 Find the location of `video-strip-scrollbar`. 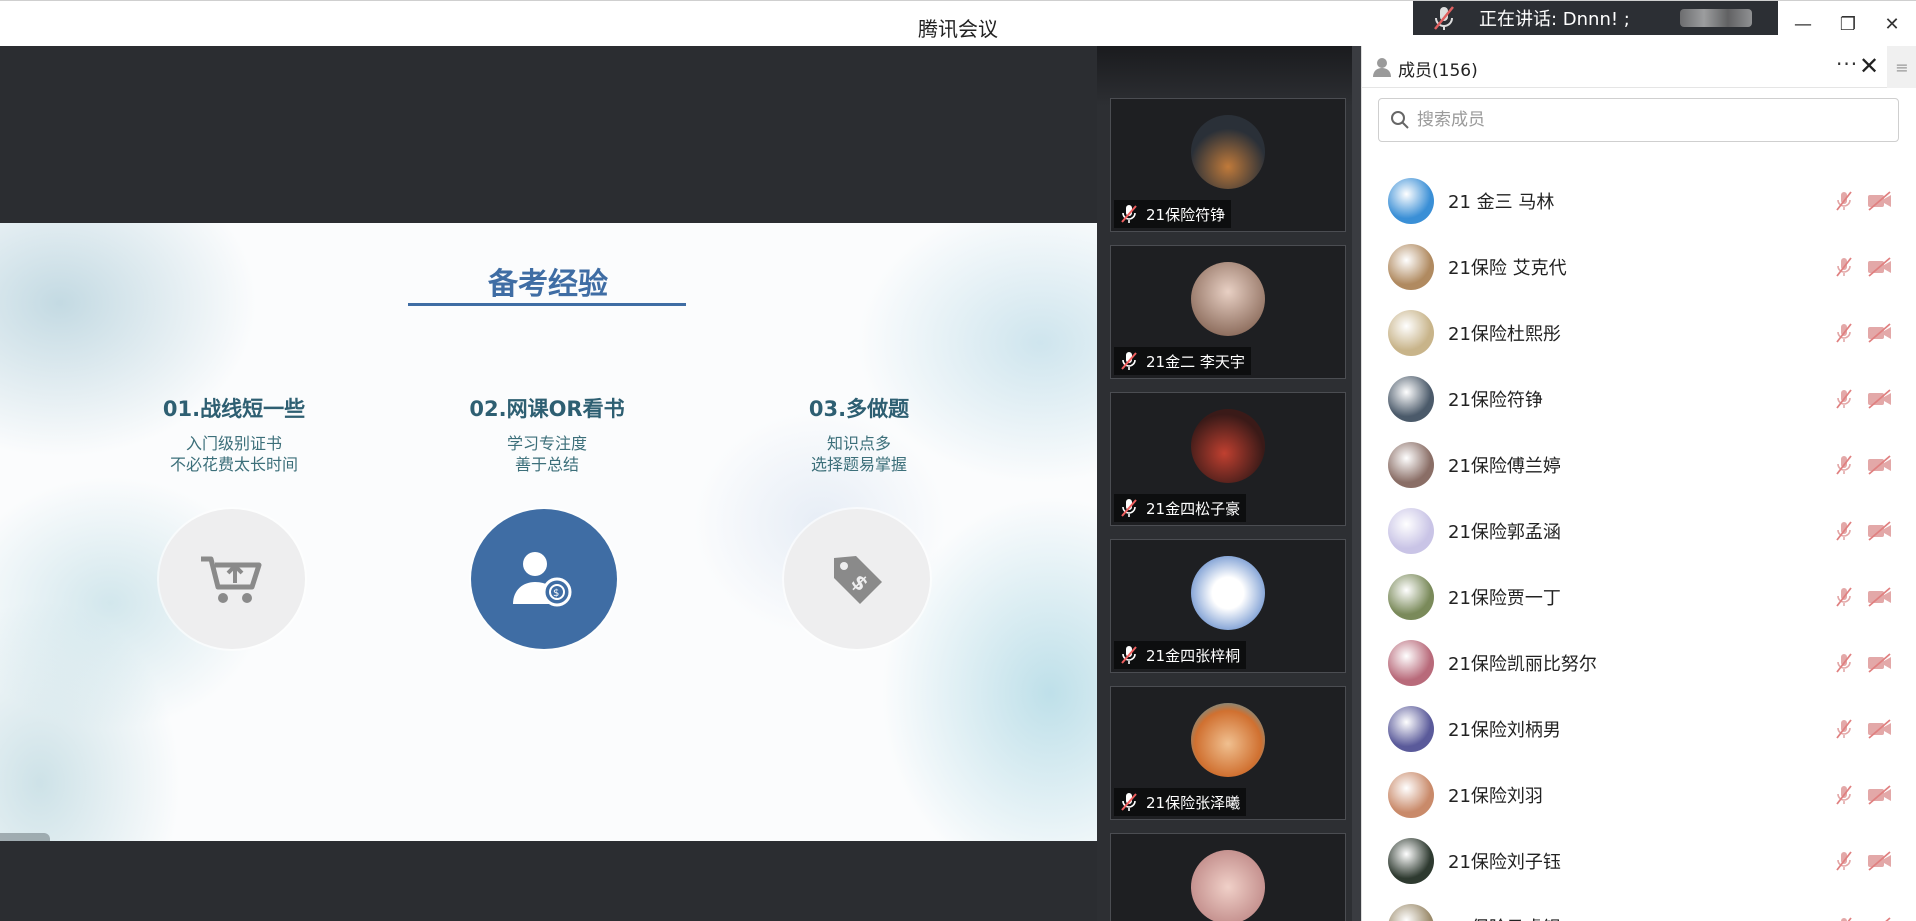

video-strip-scrollbar is located at coordinates (1356, 483).